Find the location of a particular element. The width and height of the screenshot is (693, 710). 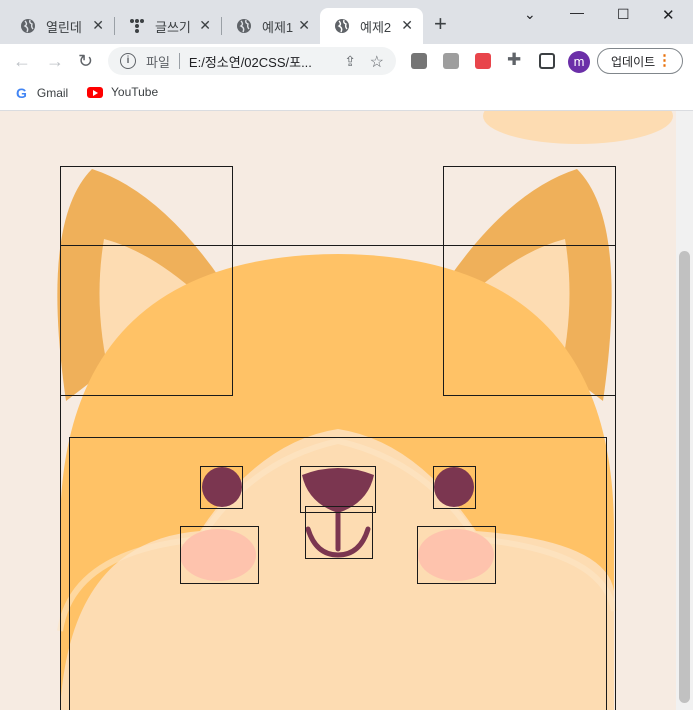

youtube-icon is located at coordinates (95, 92).